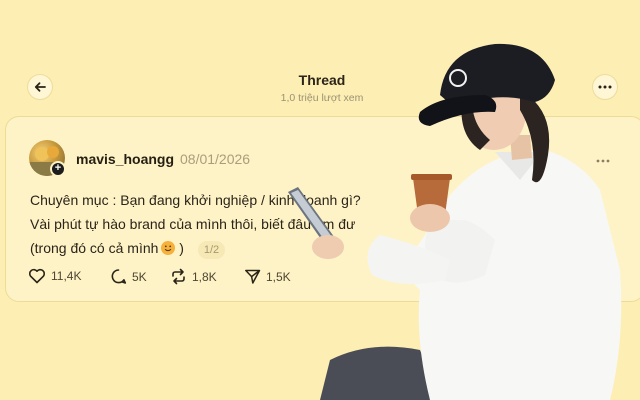 This screenshot has width=640, height=400. Describe the element at coordinates (178, 276) in the screenshot. I see `repost-icon` at that location.